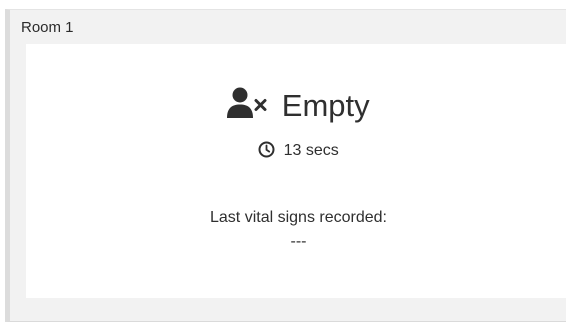 Image resolution: width=566 pixels, height=325 pixels. I want to click on elapsed-timer: 13 secs, so click(296, 150).